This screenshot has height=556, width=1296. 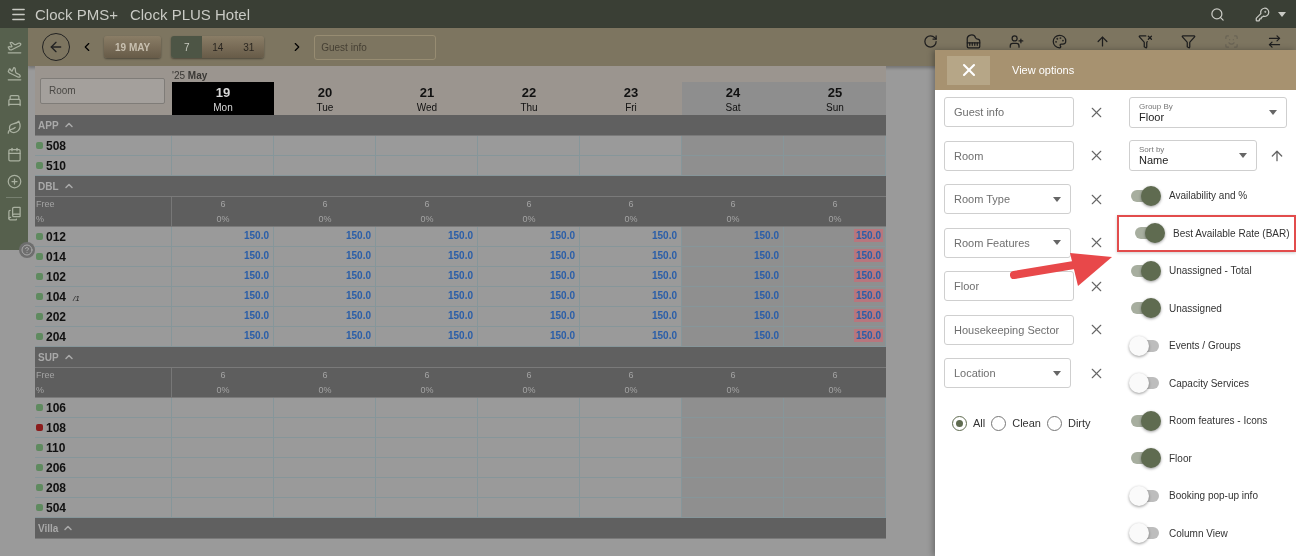 What do you see at coordinates (14, 213) in the screenshot?
I see `bookmarks-icon` at bounding box center [14, 213].